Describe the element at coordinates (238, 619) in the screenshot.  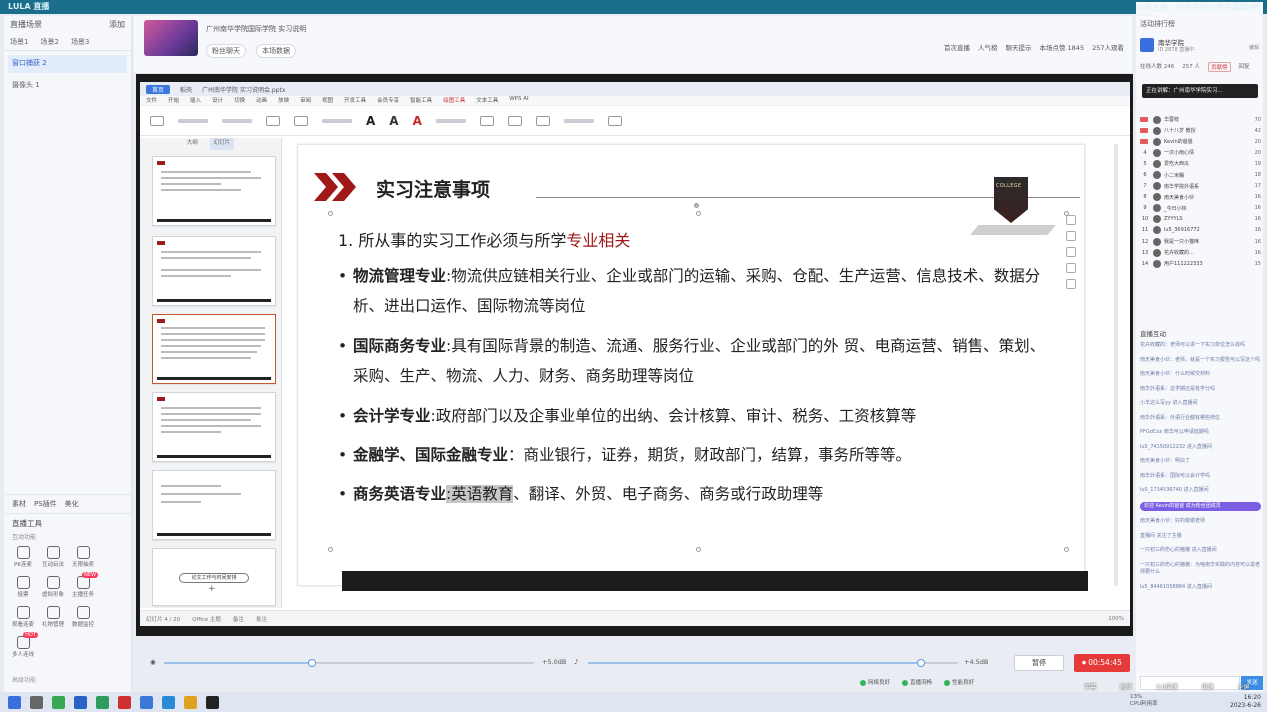
I see `notes-button: 备注` at that location.